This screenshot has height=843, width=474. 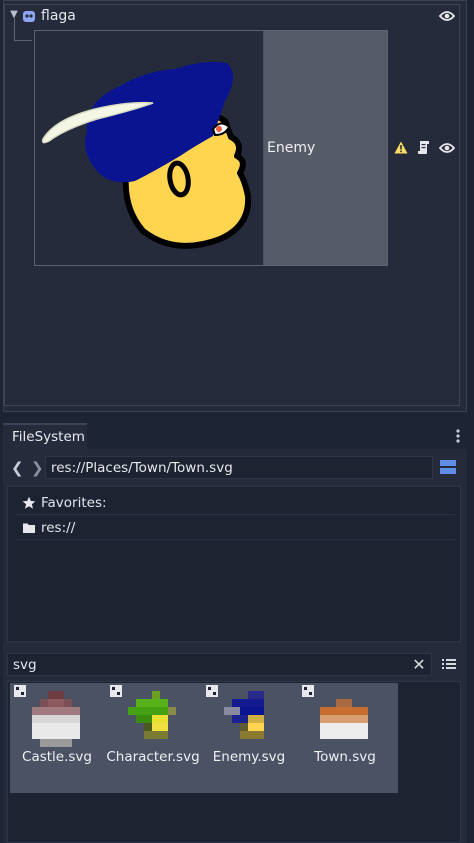 I want to click on dock-menu-icon, so click(x=458, y=436).